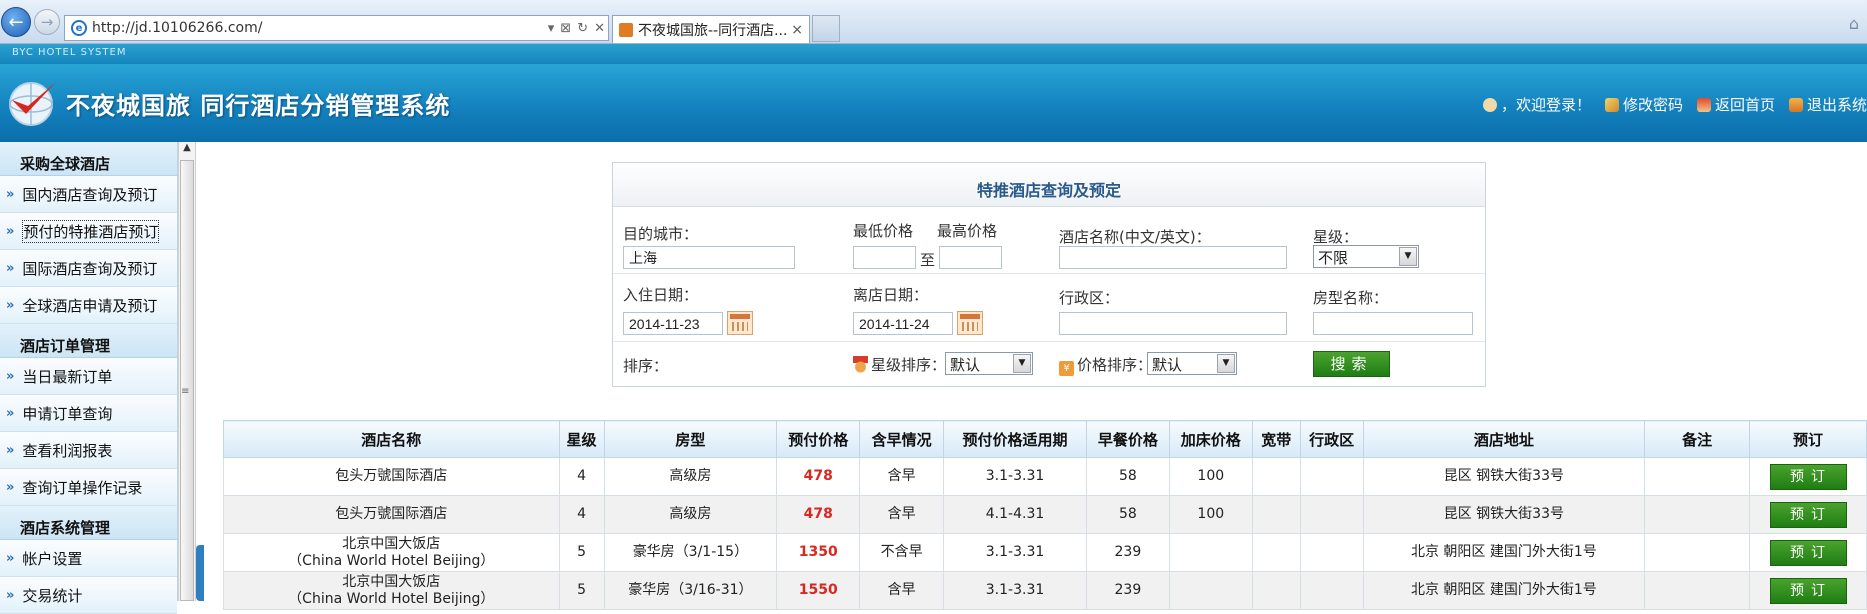  I want to click on star-rating-label: 星级：, so click(1336, 237).